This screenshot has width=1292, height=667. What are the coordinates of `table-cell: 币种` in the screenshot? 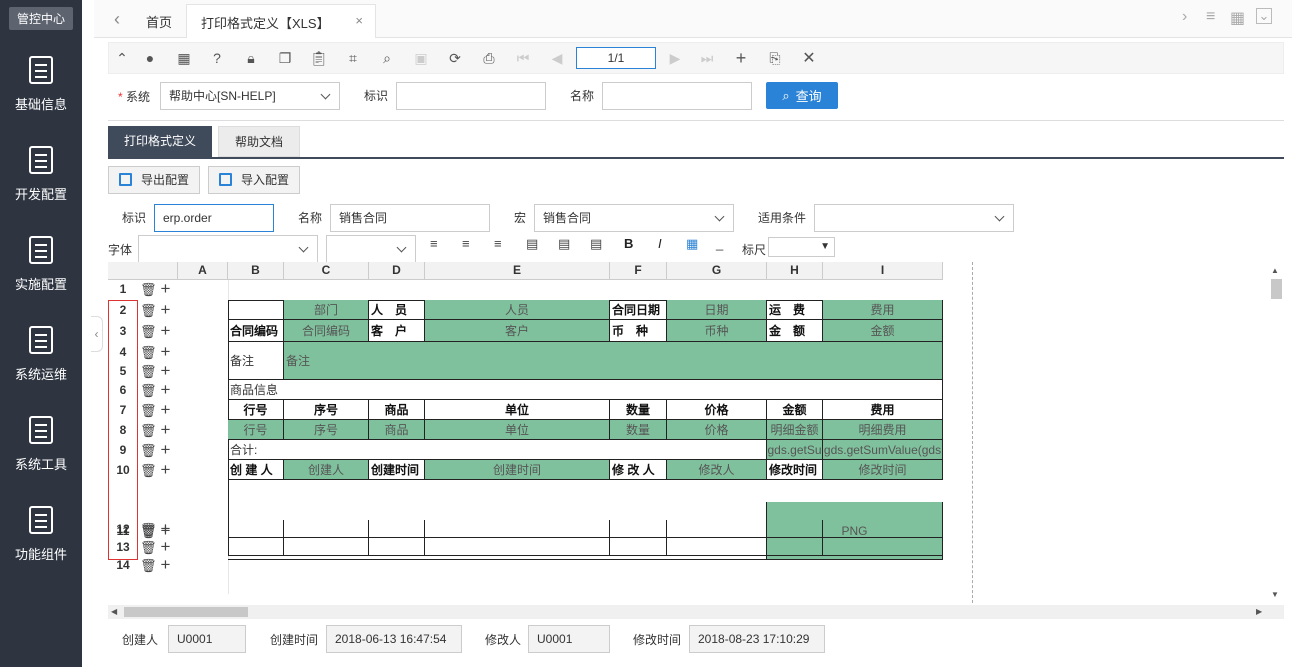 It's located at (717, 331).